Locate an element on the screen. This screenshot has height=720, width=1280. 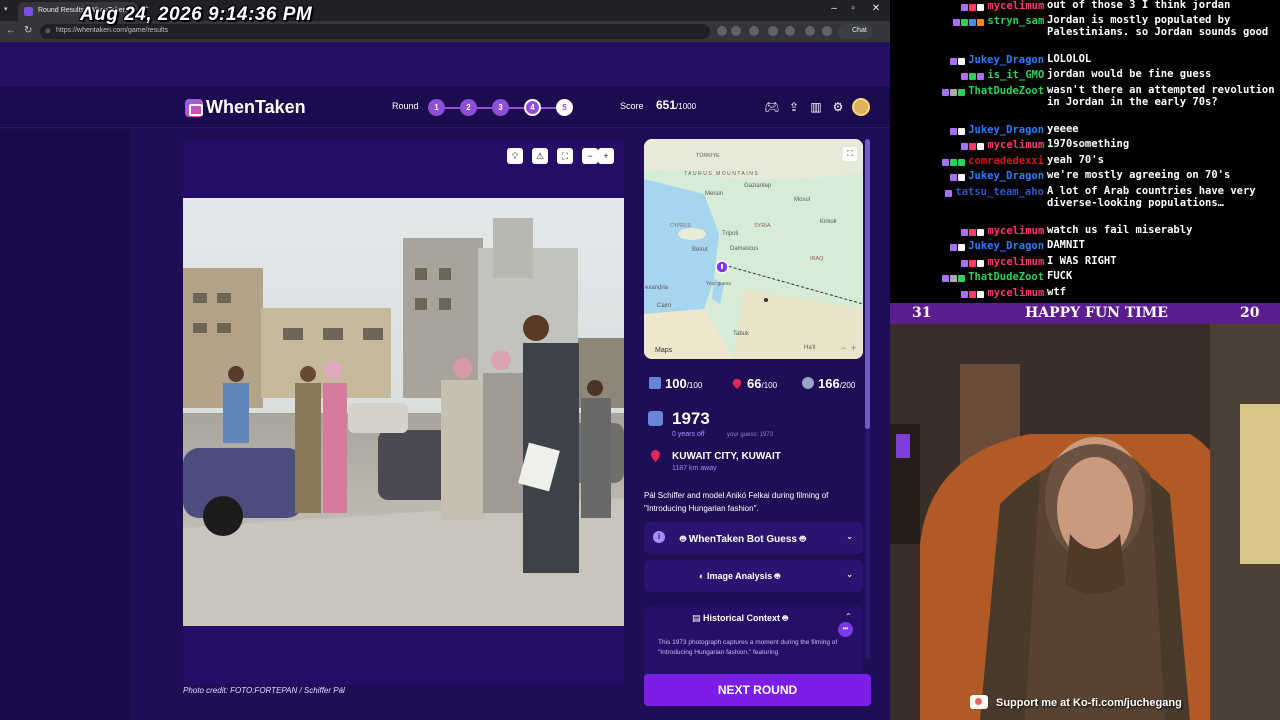
chat-message-text: wtf is located at coordinates (1056, 292).